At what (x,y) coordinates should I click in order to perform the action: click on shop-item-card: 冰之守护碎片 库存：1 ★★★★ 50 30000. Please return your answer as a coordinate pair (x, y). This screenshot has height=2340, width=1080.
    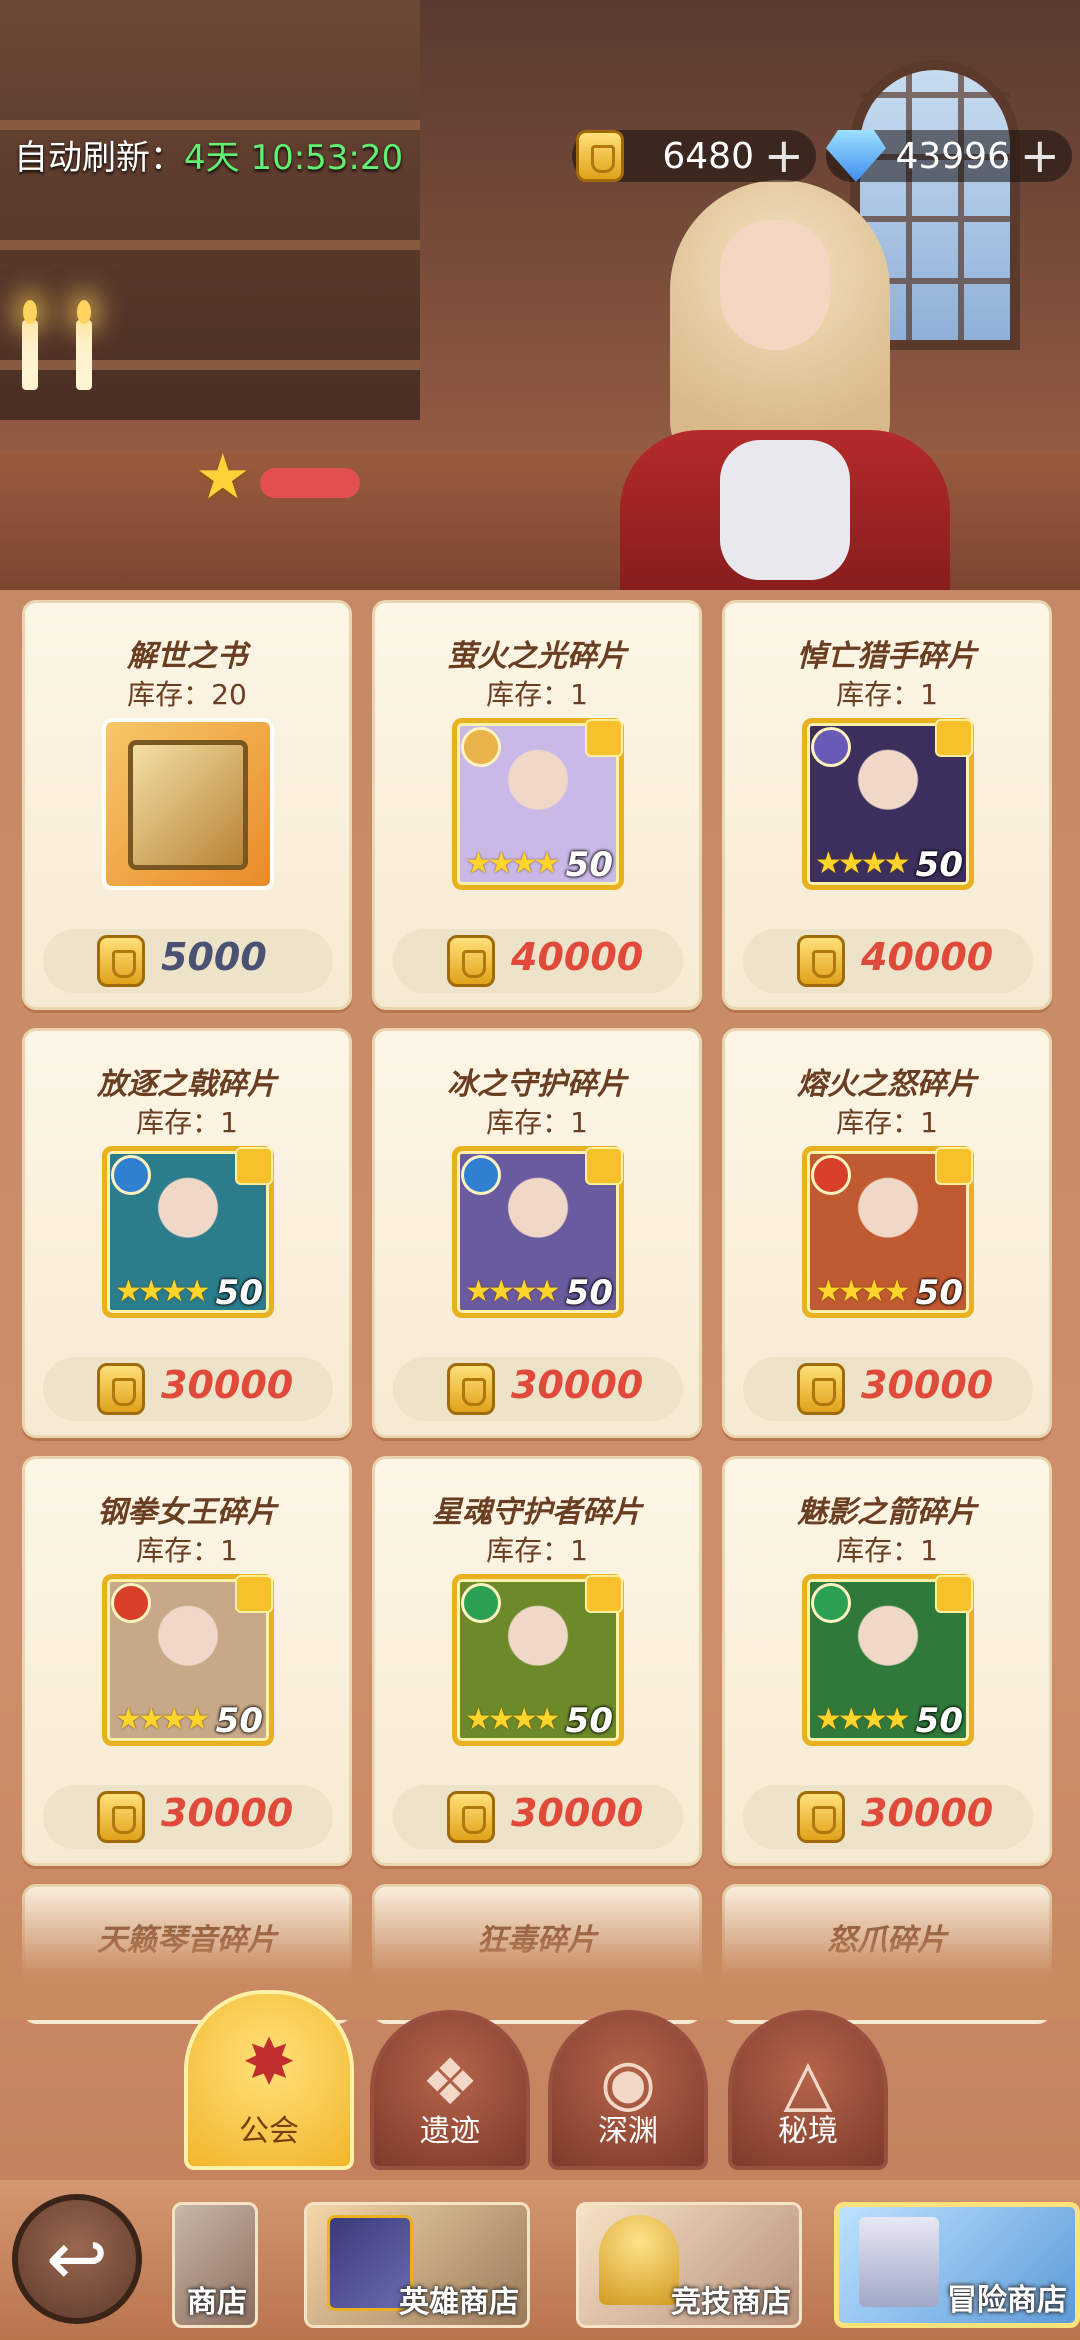
    Looking at the image, I should click on (537, 1233).